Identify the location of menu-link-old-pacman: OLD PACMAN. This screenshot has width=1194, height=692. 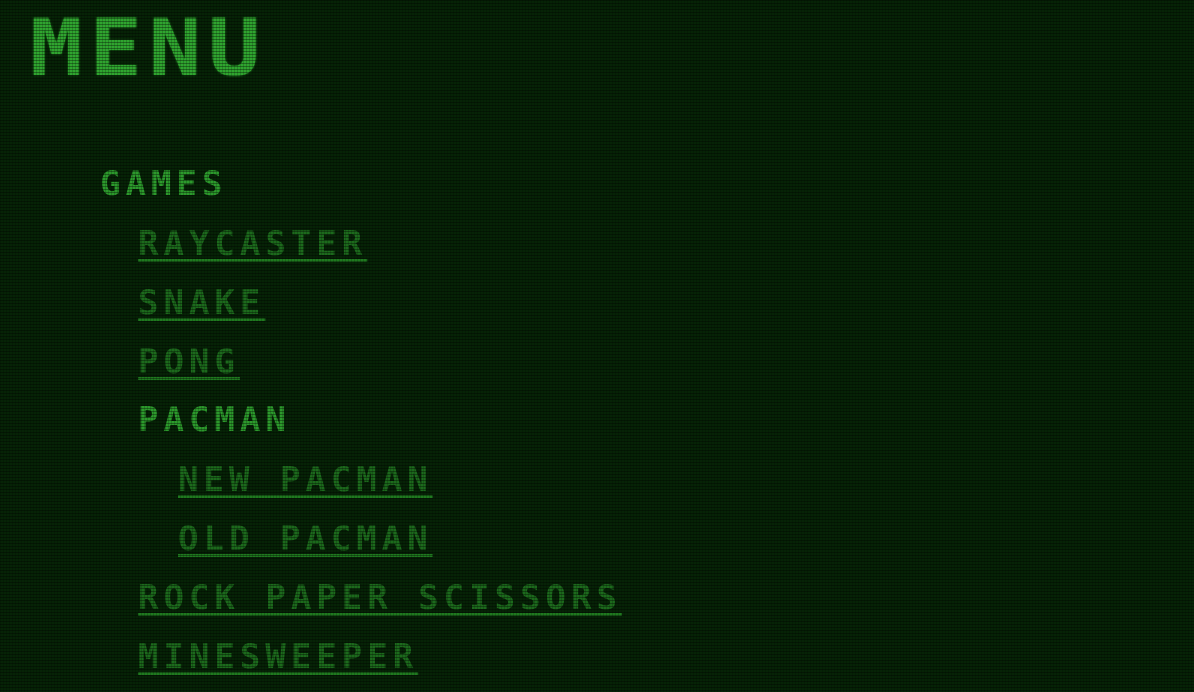
(305, 539).